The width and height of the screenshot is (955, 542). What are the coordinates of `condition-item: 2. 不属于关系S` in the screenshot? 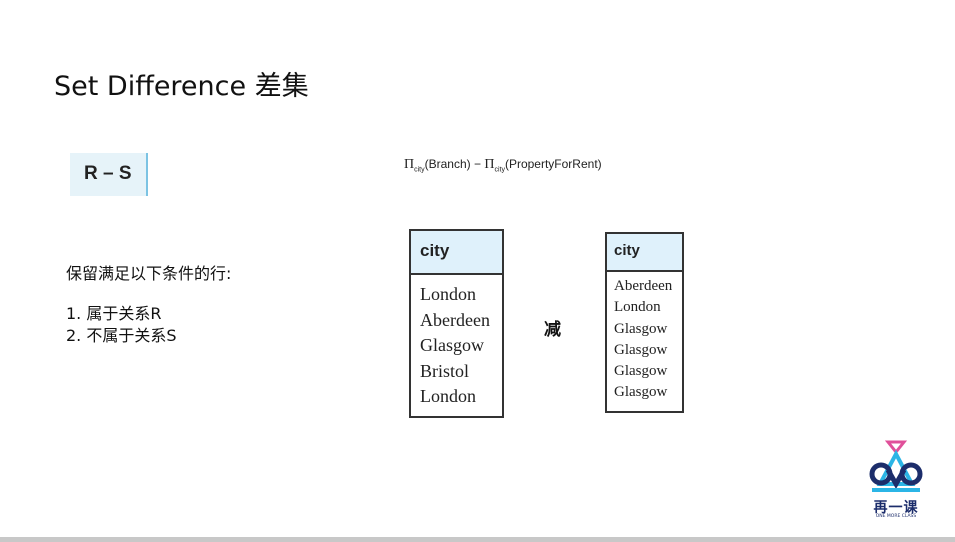 It's located at (121, 335).